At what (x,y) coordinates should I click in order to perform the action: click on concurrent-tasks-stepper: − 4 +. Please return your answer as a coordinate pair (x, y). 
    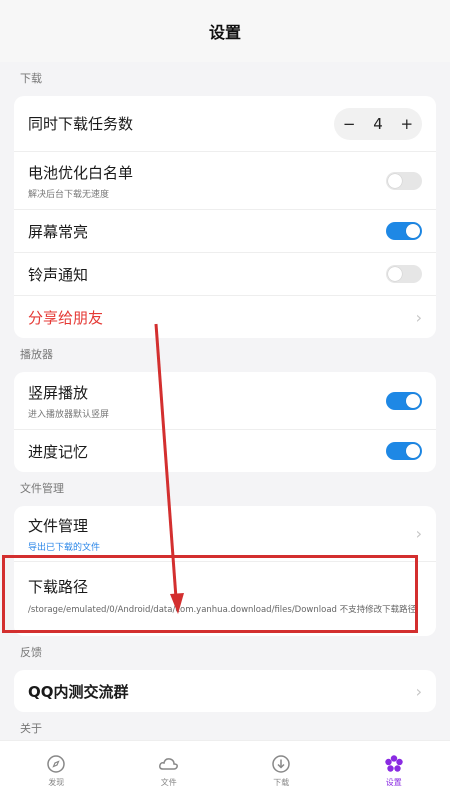
    Looking at the image, I should click on (378, 123).